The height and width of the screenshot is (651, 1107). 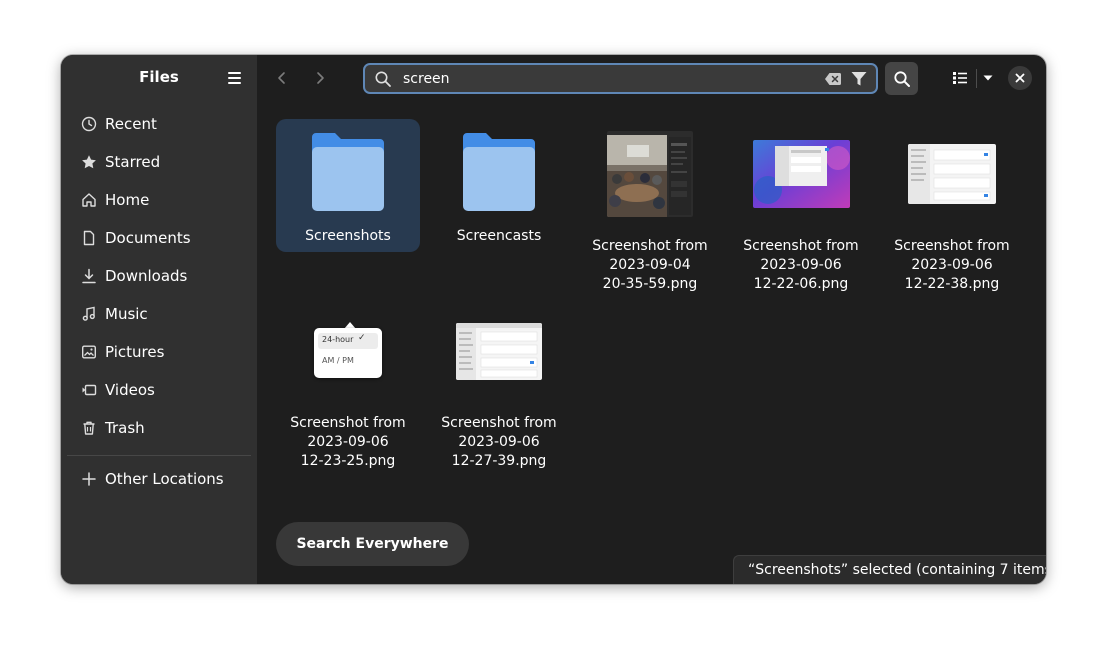 I want to click on desktop-thumbnail-icon, so click(x=801, y=174).